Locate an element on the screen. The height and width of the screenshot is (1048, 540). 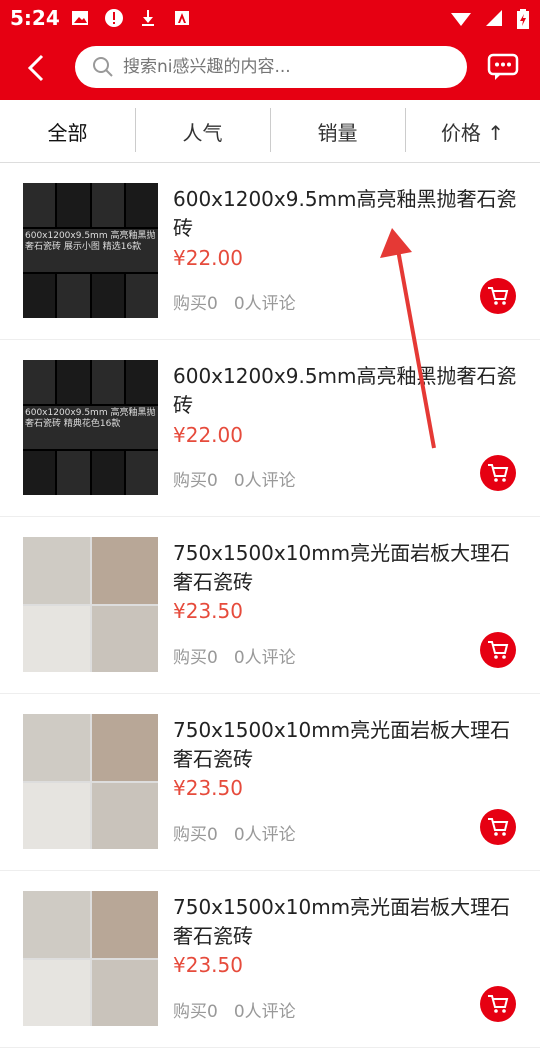
back-button is located at coordinates (38, 68).